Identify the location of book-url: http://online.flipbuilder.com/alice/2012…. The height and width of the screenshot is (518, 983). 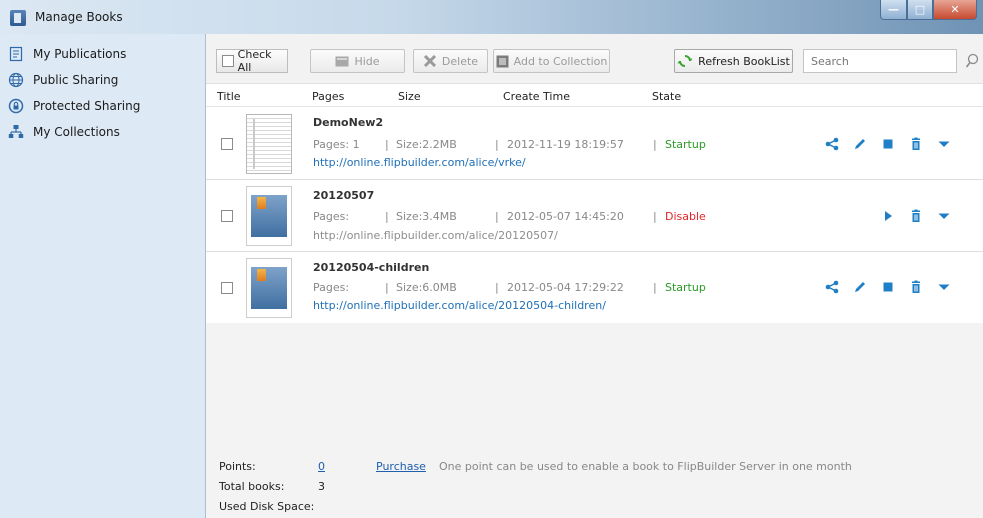
(435, 235).